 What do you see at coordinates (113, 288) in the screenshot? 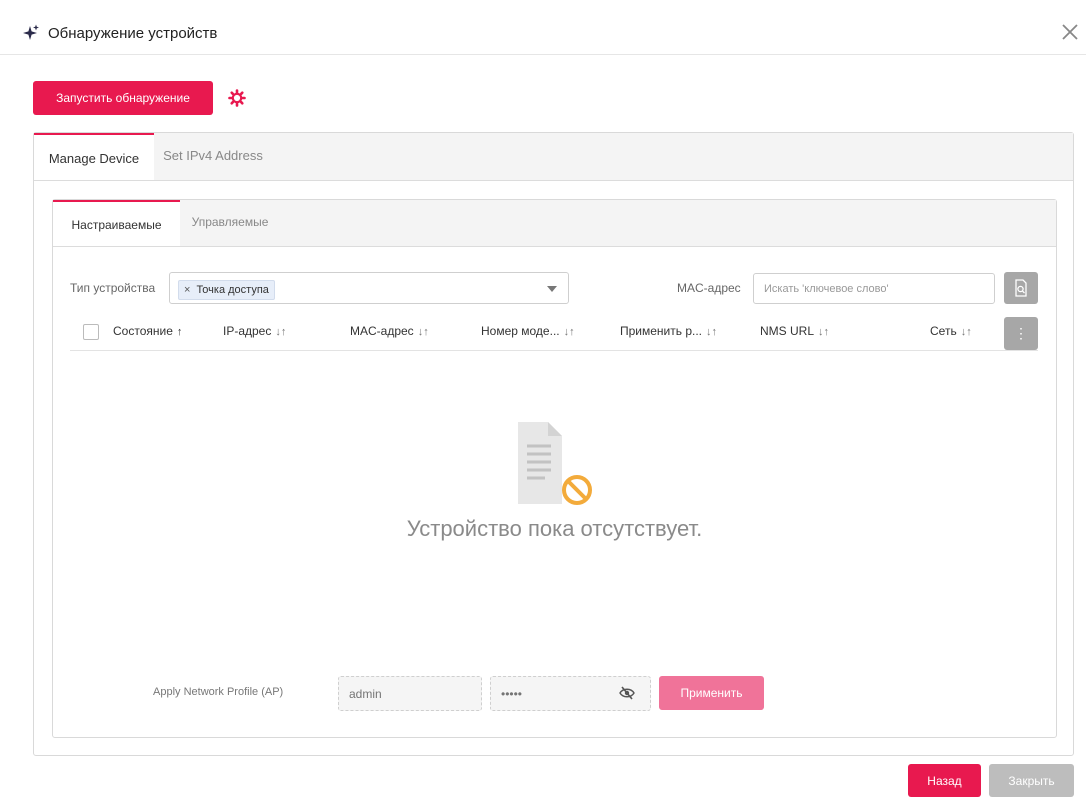
I see `device-type-label: Тип устройства` at bounding box center [113, 288].